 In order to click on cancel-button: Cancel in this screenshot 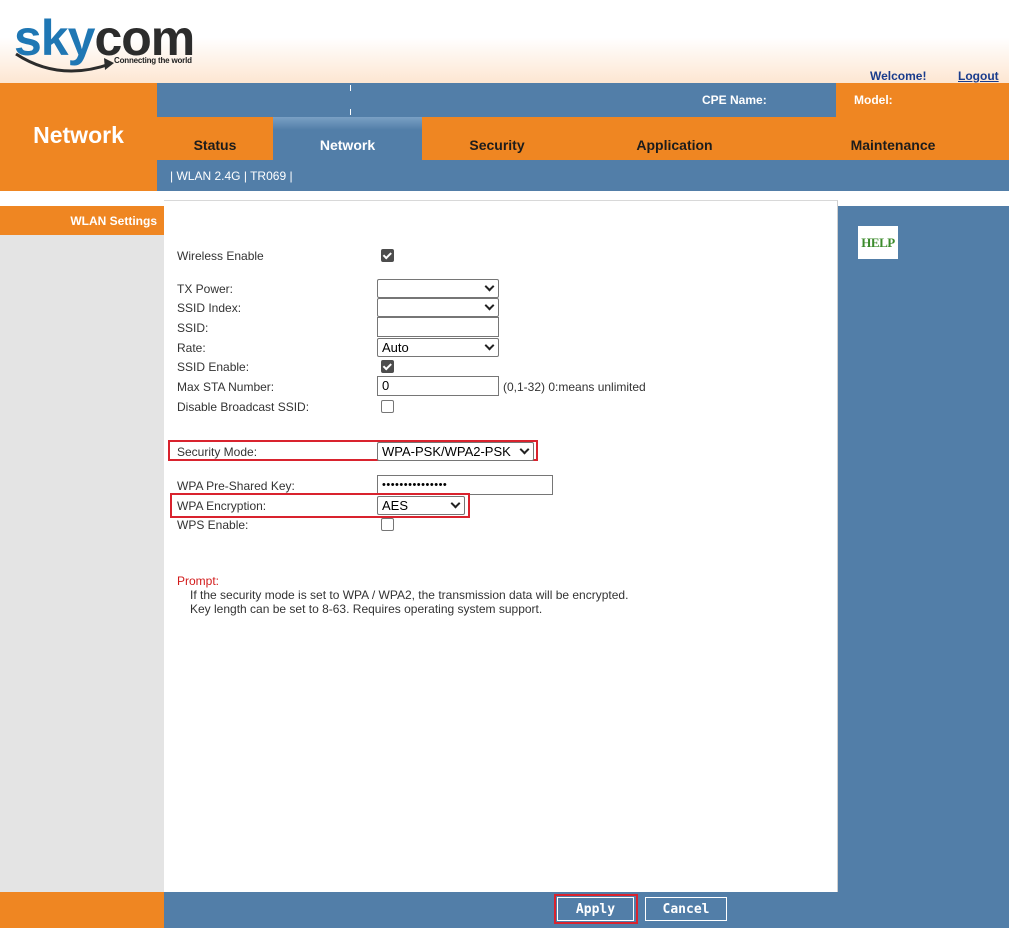, I will do `click(686, 909)`.